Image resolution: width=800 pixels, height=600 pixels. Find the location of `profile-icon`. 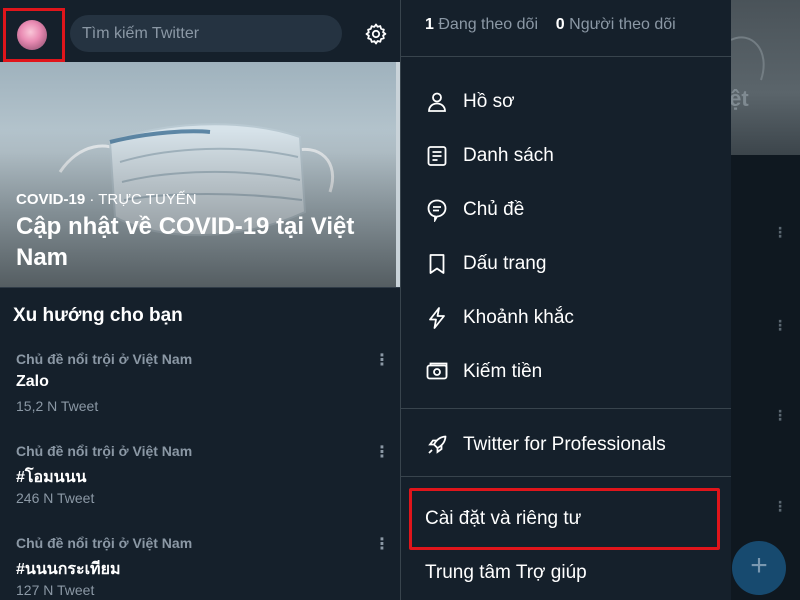

profile-icon is located at coordinates (437, 102).